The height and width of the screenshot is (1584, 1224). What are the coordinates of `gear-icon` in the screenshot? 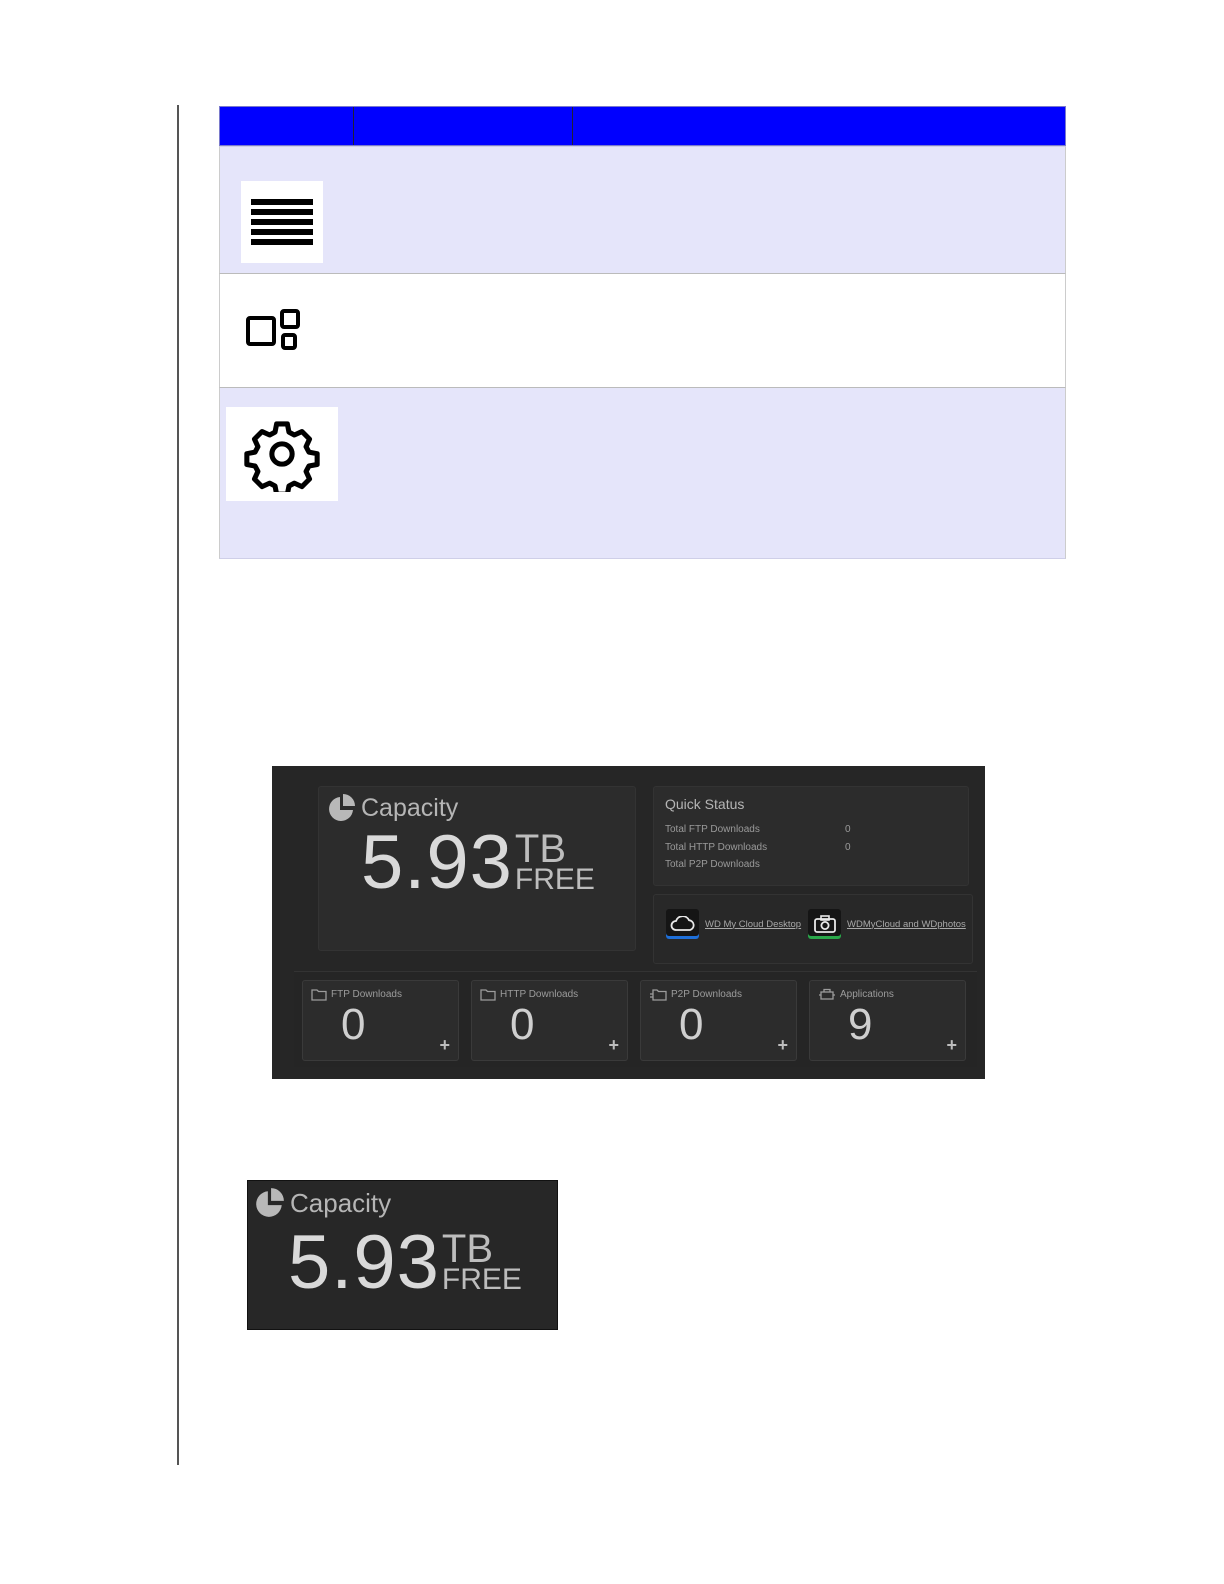 It's located at (282, 454).